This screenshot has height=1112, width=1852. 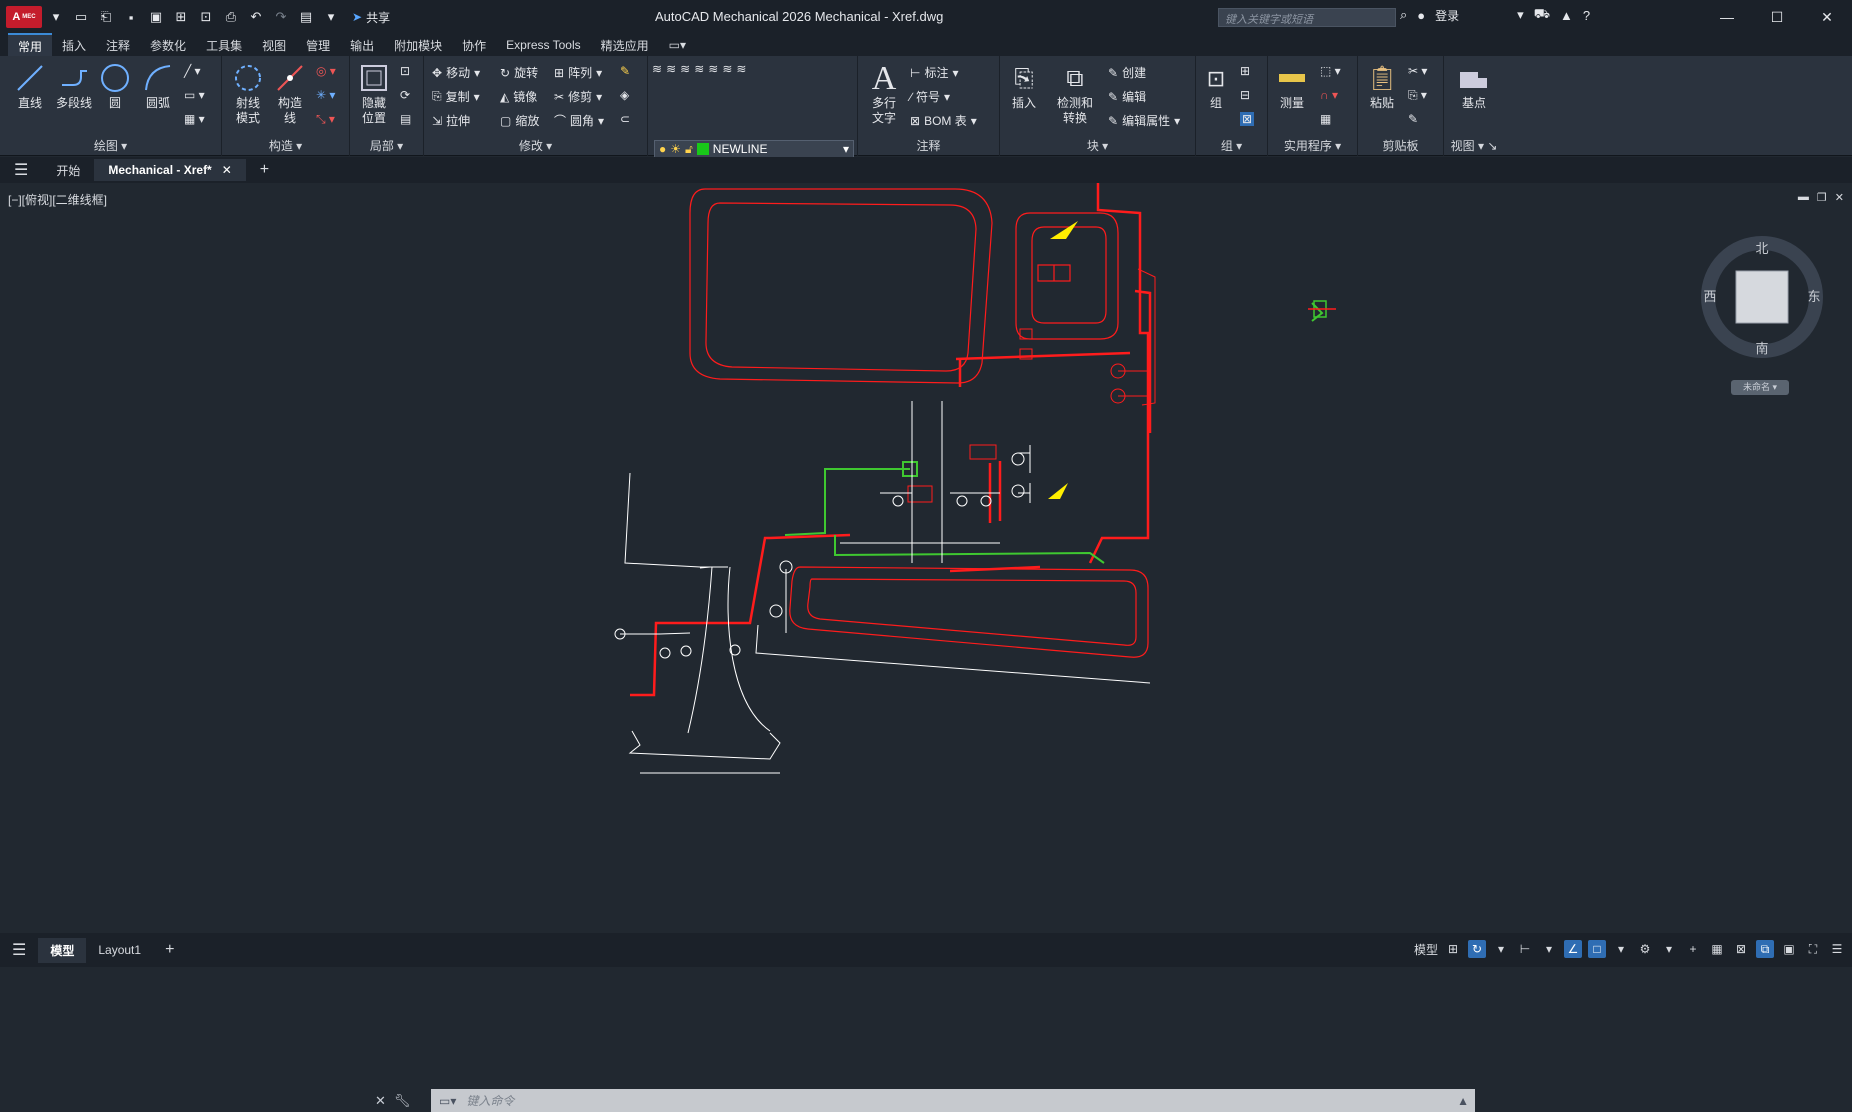 I want to click on ribbon-minimize-icon: ▭▾, so click(x=677, y=45).